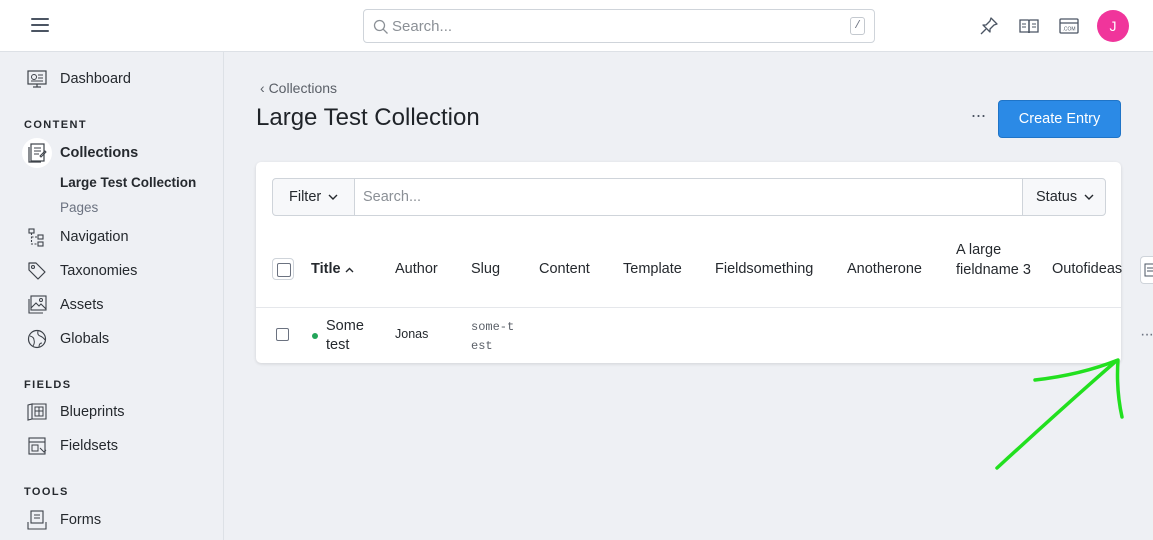 This screenshot has width=1153, height=540. What do you see at coordinates (37, 305) in the screenshot?
I see `image-icon` at bounding box center [37, 305].